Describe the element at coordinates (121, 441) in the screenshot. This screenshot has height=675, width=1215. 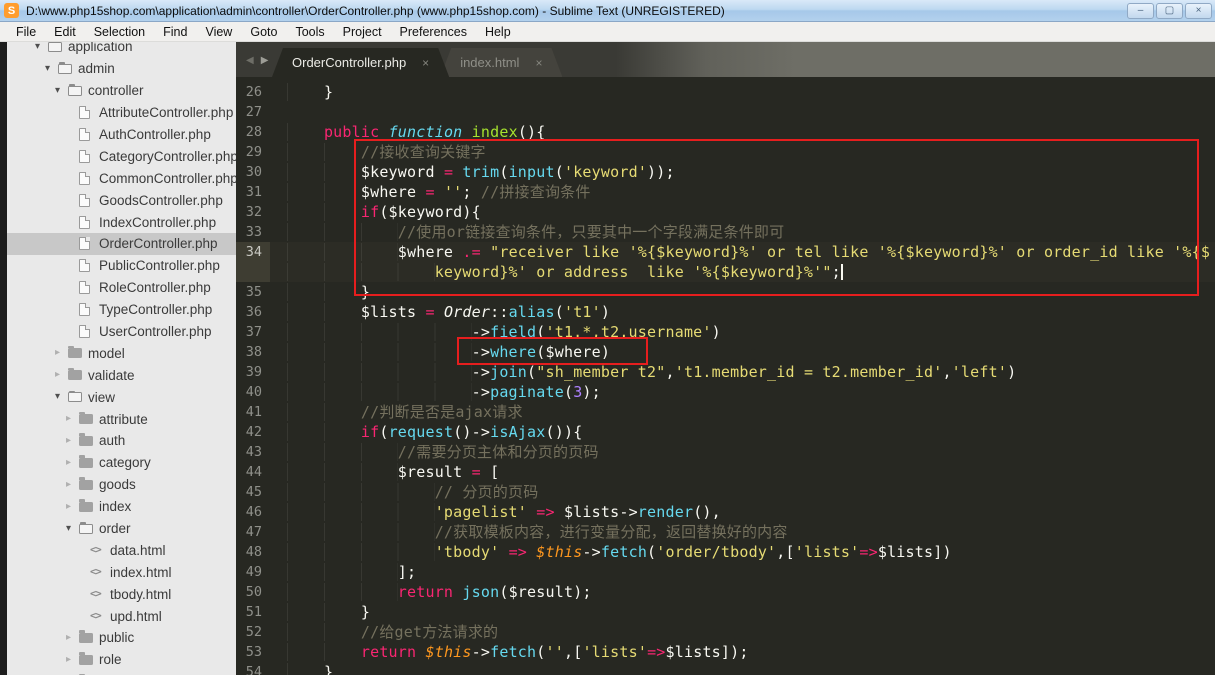
I see `tree-item-auth: ▸ auth` at that location.